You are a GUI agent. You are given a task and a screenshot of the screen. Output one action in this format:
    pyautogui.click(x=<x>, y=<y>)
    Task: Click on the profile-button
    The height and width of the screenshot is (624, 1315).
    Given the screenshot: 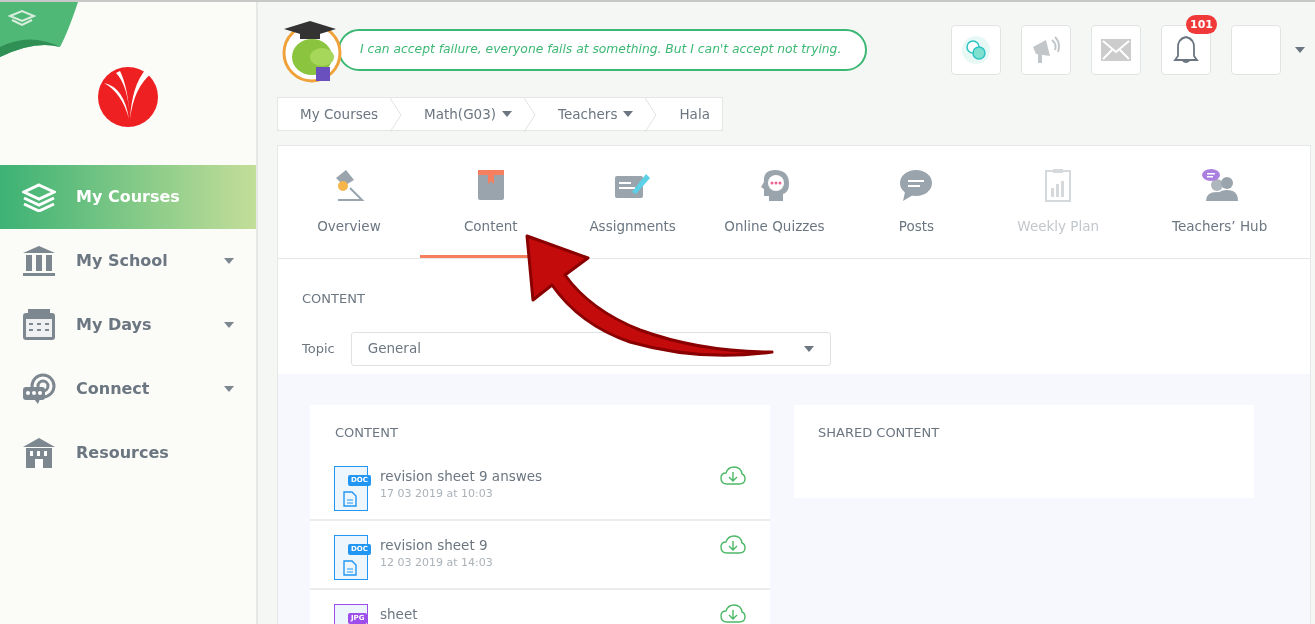 What is the action you would take?
    pyautogui.click(x=1256, y=49)
    